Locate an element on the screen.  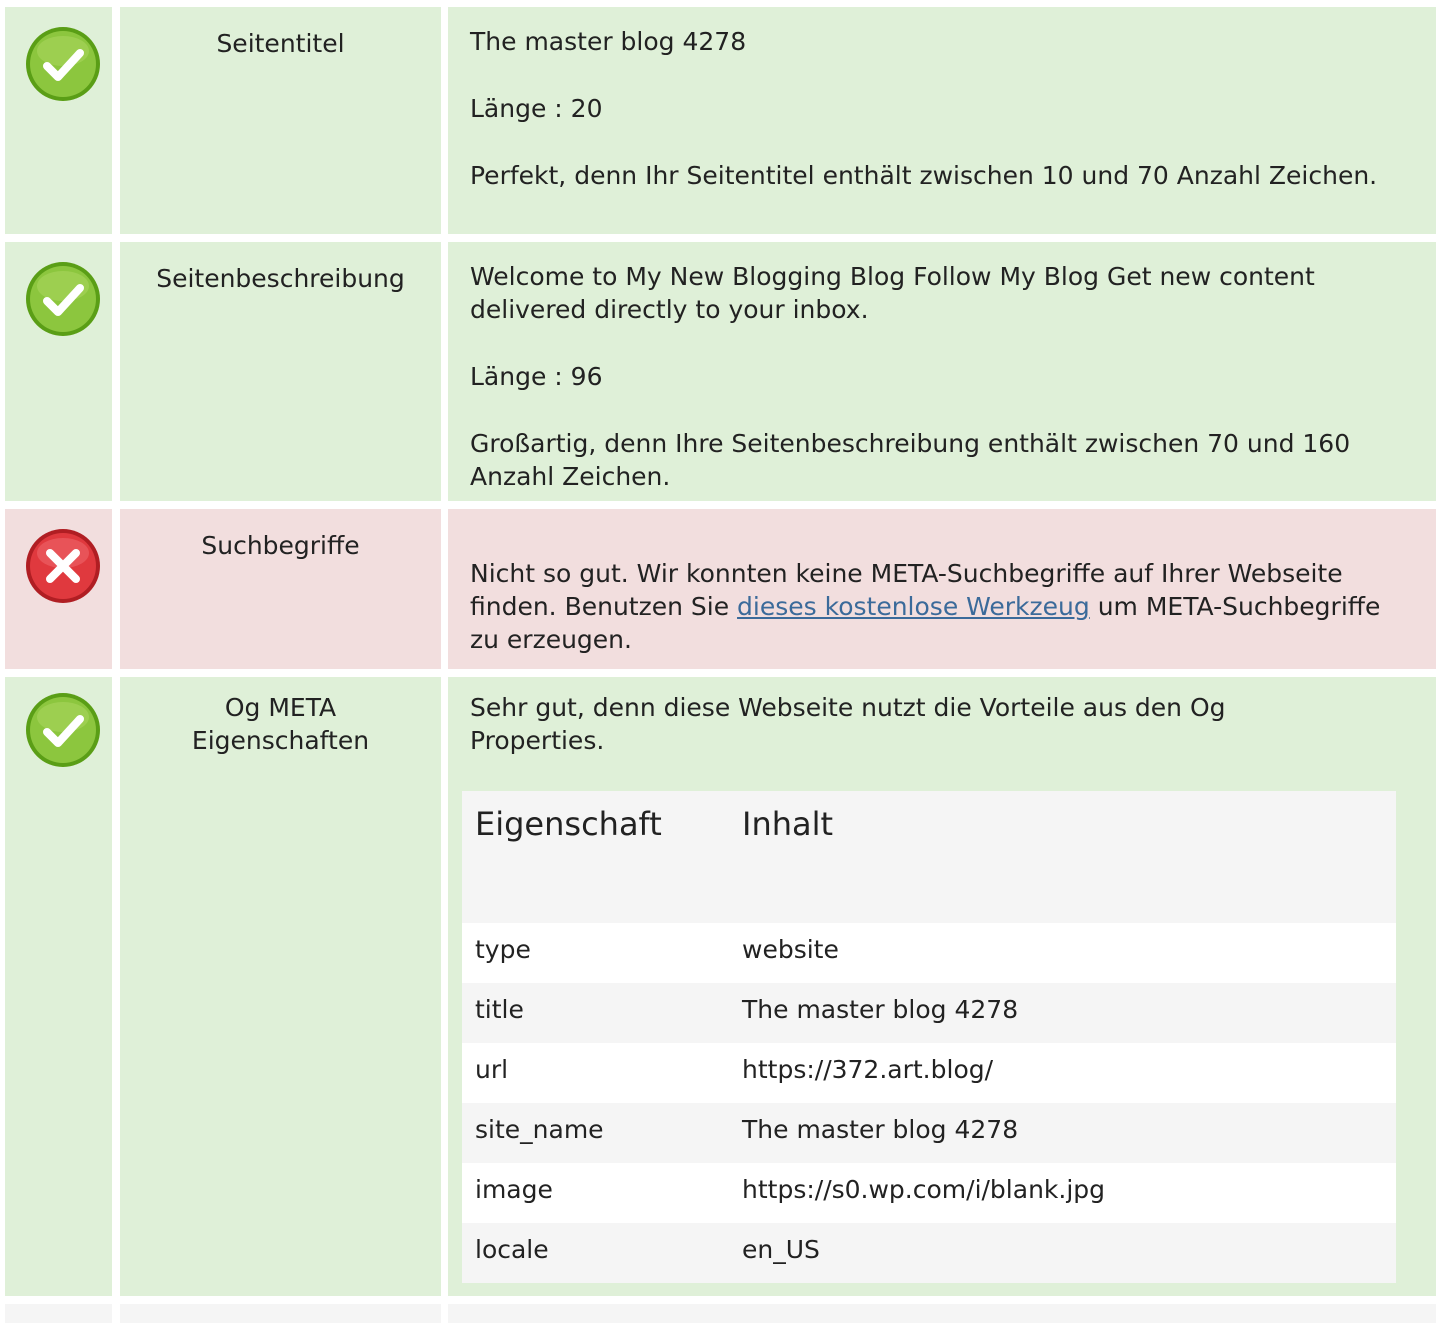
description-length: Länge : 96 is located at coordinates (536, 376).